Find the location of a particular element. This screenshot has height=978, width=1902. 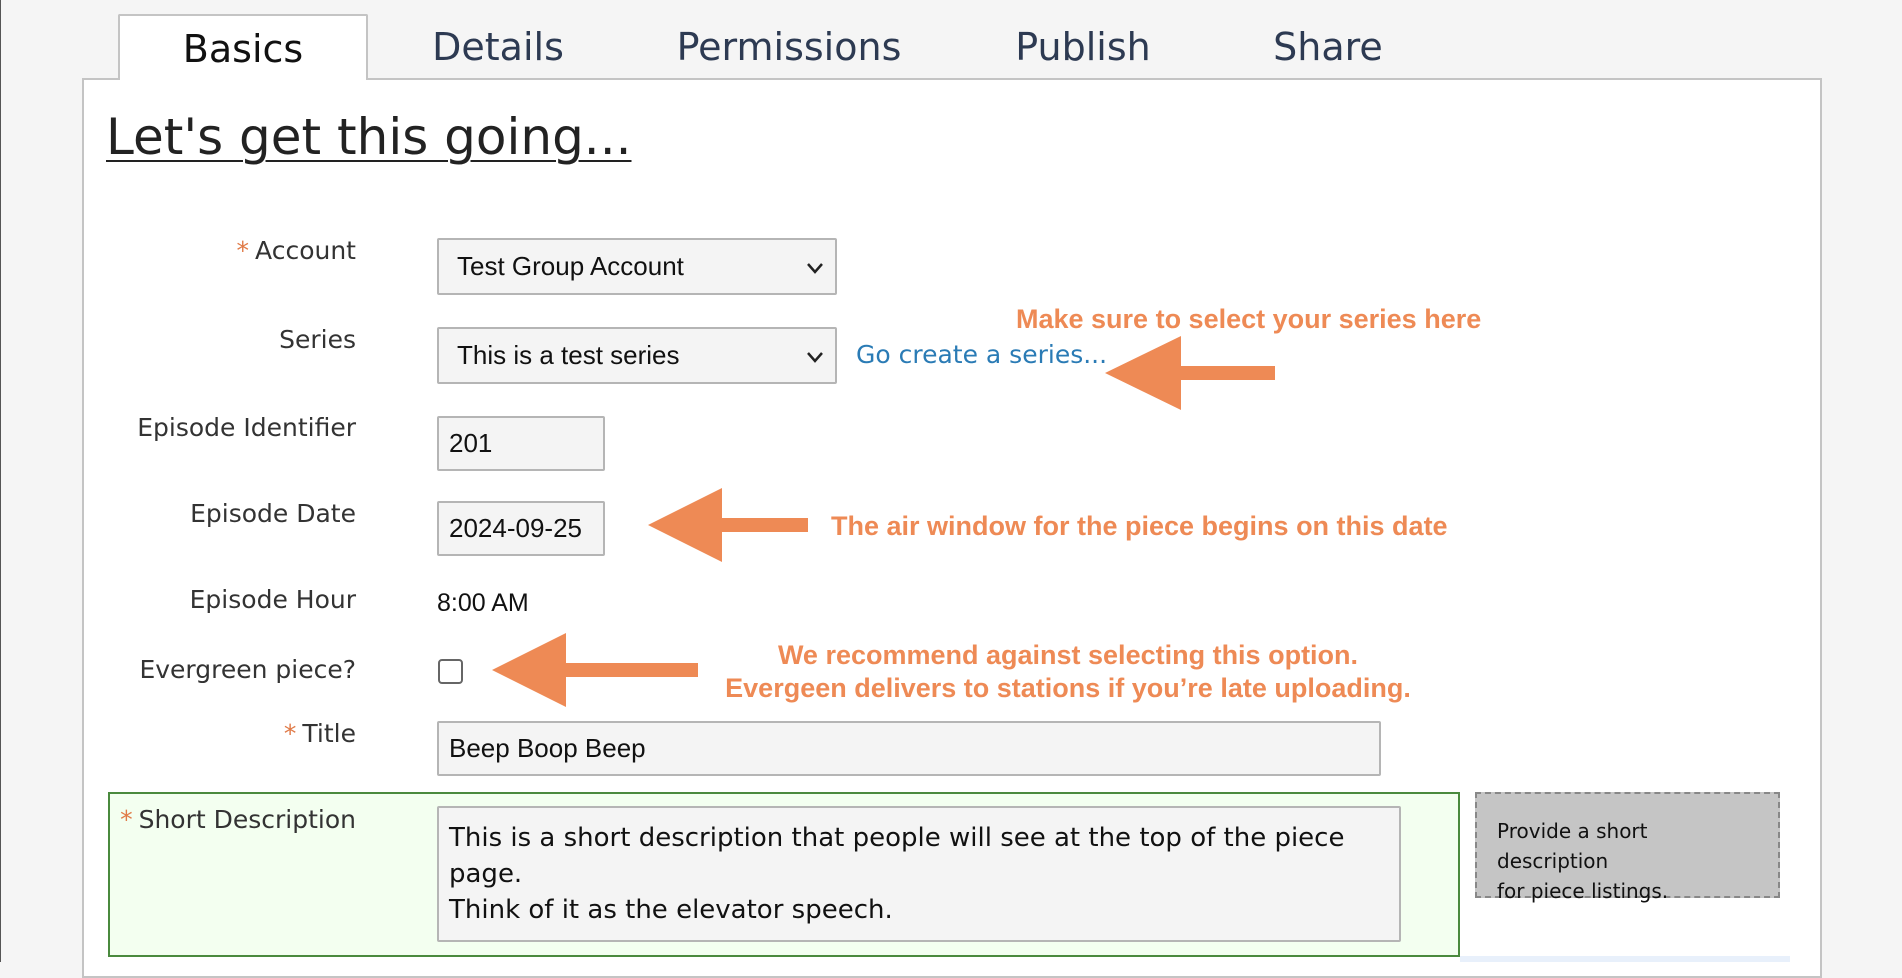

tab-basics: Basics is located at coordinates (243, 47).